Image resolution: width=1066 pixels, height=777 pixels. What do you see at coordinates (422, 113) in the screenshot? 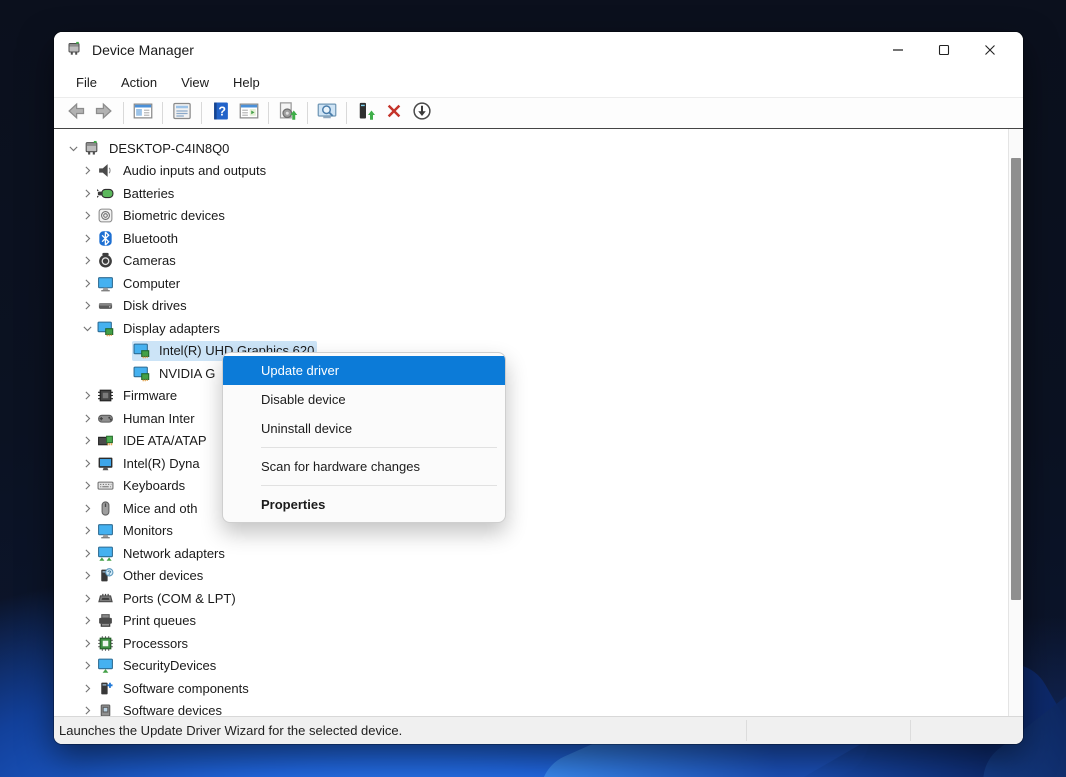
I see `toolbar-button-disable-device` at bounding box center [422, 113].